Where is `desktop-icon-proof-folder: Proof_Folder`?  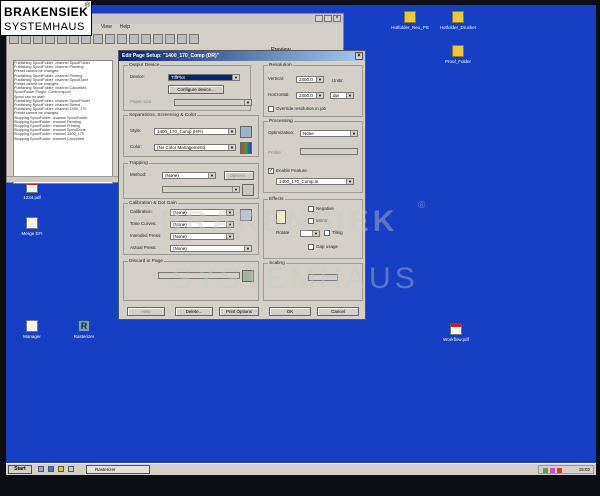
desktop-icon-proof-folder: Proof_Folder is located at coordinates (458, 54).